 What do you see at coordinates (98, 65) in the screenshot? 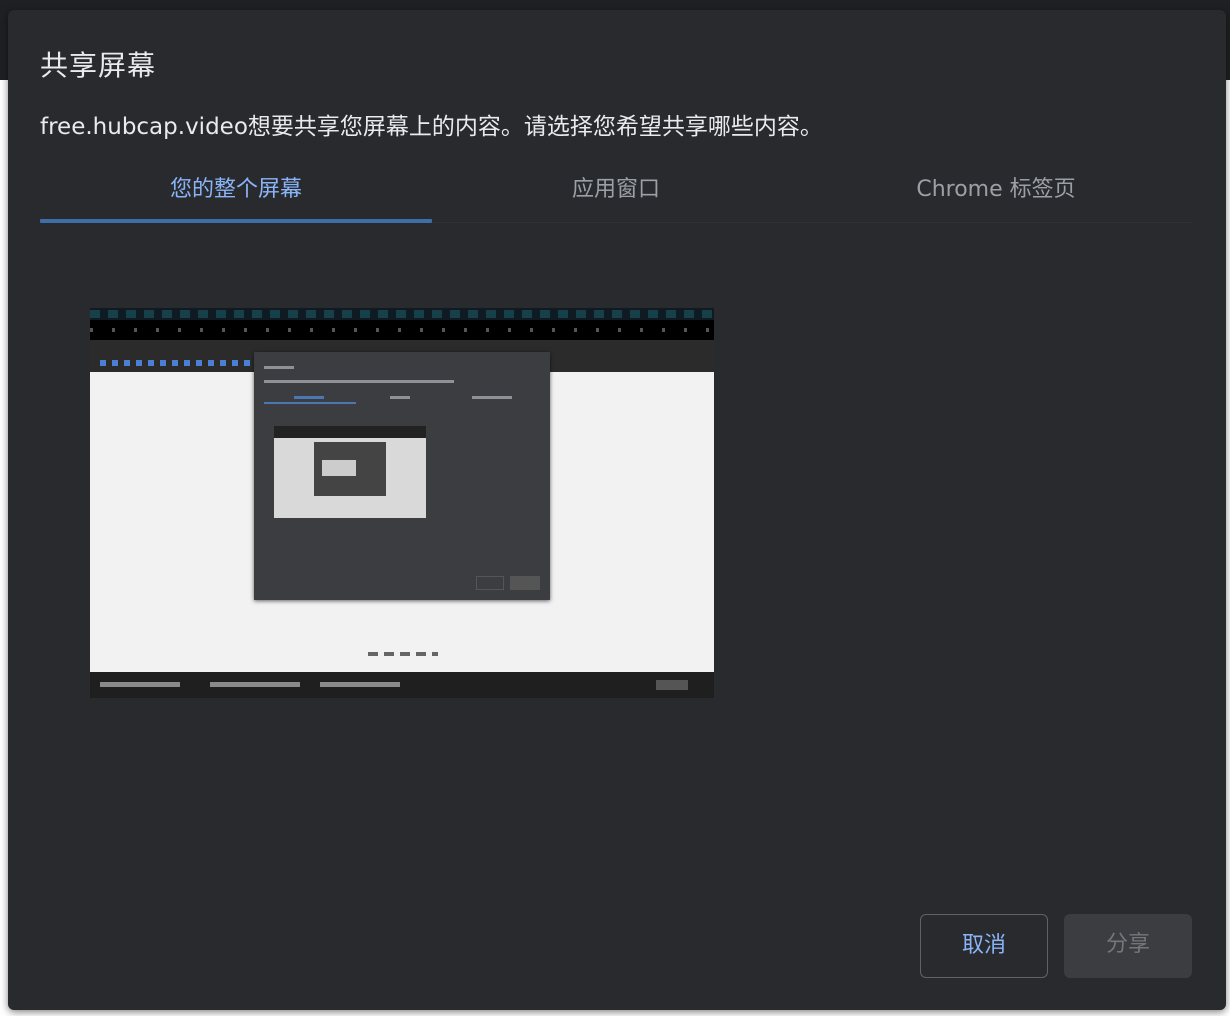
I see `dialog-title: 共享屏幕` at bounding box center [98, 65].